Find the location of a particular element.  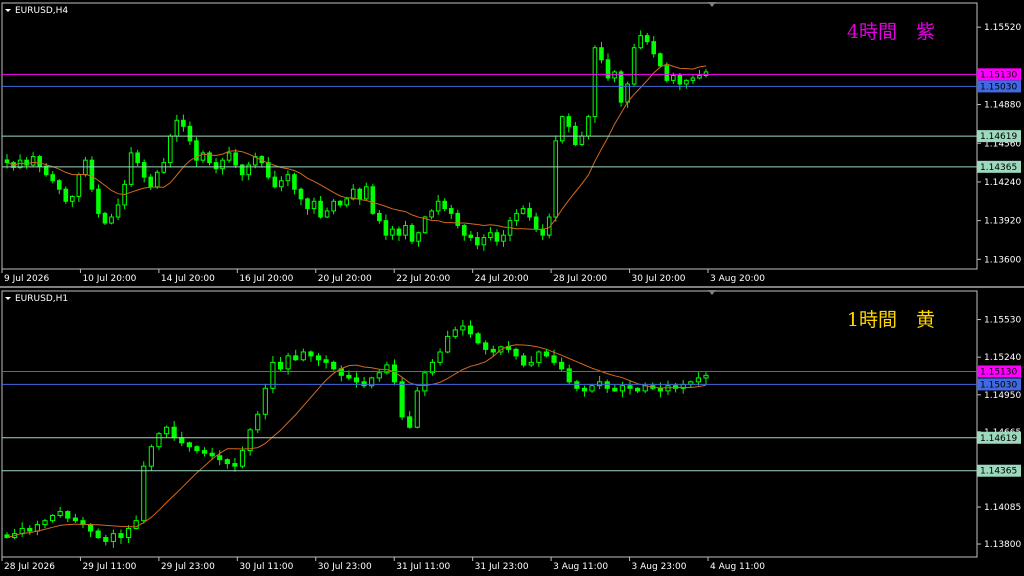

x-tick-label: 3 Aug 11:00 is located at coordinates (580, 567).